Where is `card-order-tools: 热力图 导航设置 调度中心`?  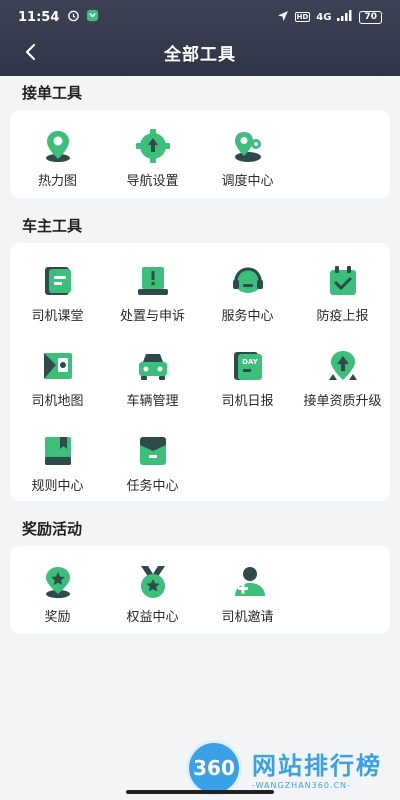 card-order-tools: 热力图 导航设置 调度中心 is located at coordinates (200, 154).